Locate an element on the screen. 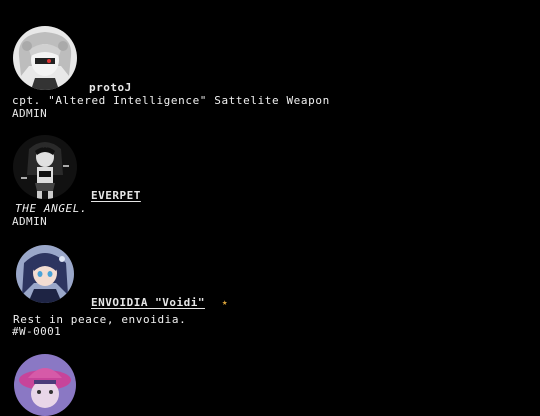 The image size is (540, 416). avatar-white-haired-character-icon is located at coordinates (45, 58).